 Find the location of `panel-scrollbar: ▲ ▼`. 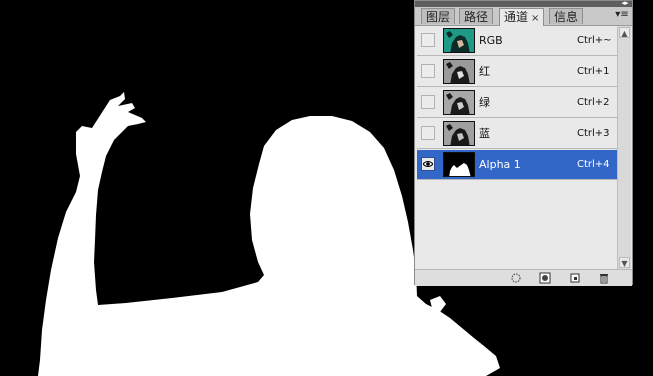

panel-scrollbar: ▲ ▼ is located at coordinates (624, 147).